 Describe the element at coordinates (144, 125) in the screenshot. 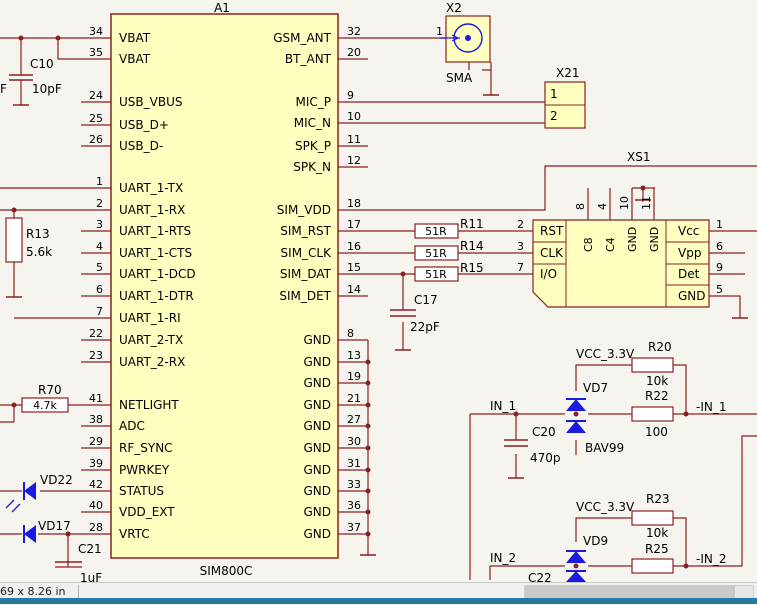

I see `ic-pin-name: USB_D+` at that location.